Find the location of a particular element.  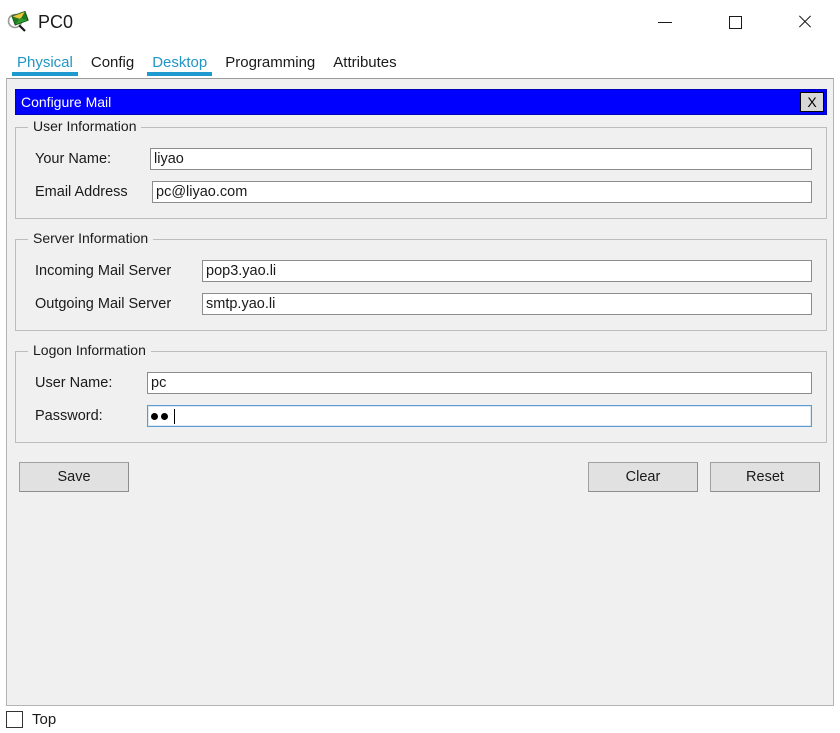

group-logon-information-legend: Logon Information is located at coordinates (89, 350).